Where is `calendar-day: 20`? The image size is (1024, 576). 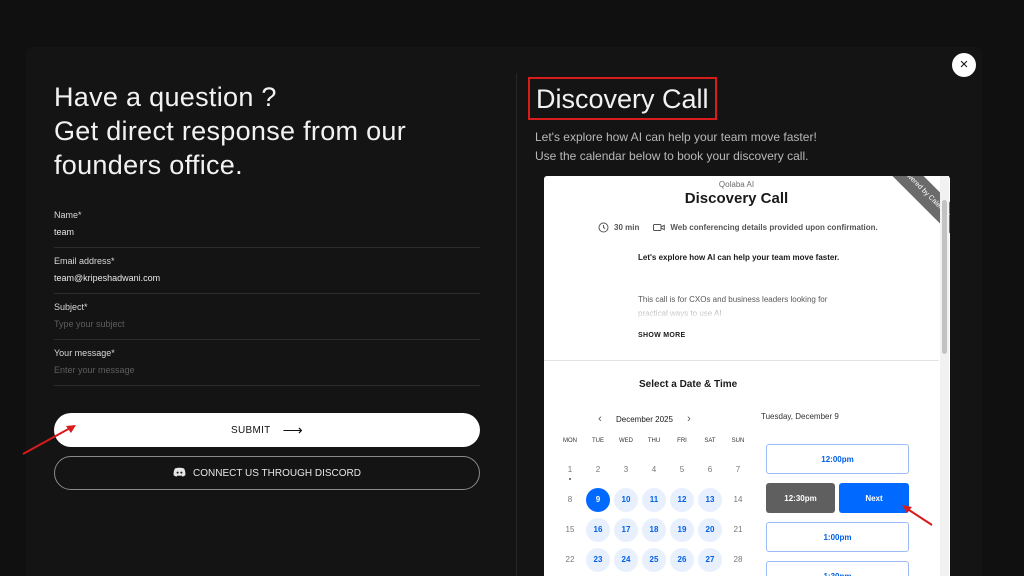
calendar-day: 20 is located at coordinates (710, 530).